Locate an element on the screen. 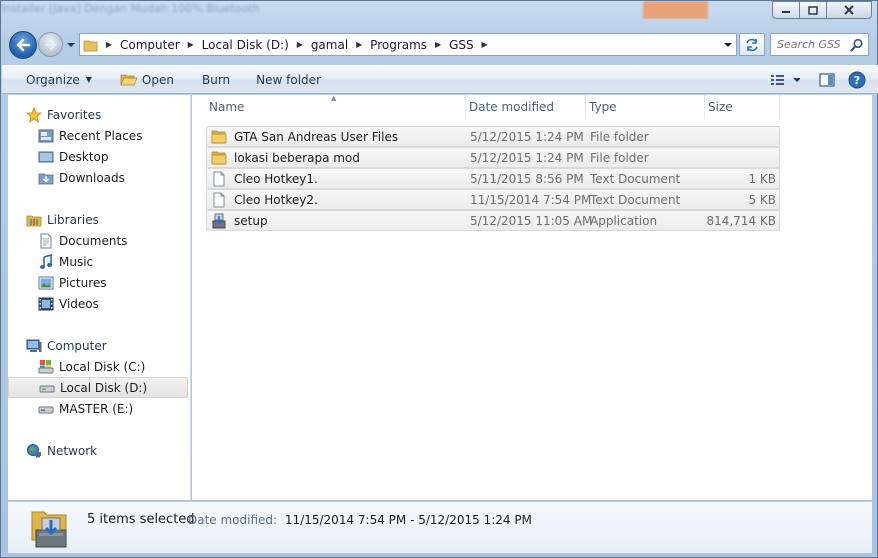  file-type: File folder is located at coordinates (619, 136).